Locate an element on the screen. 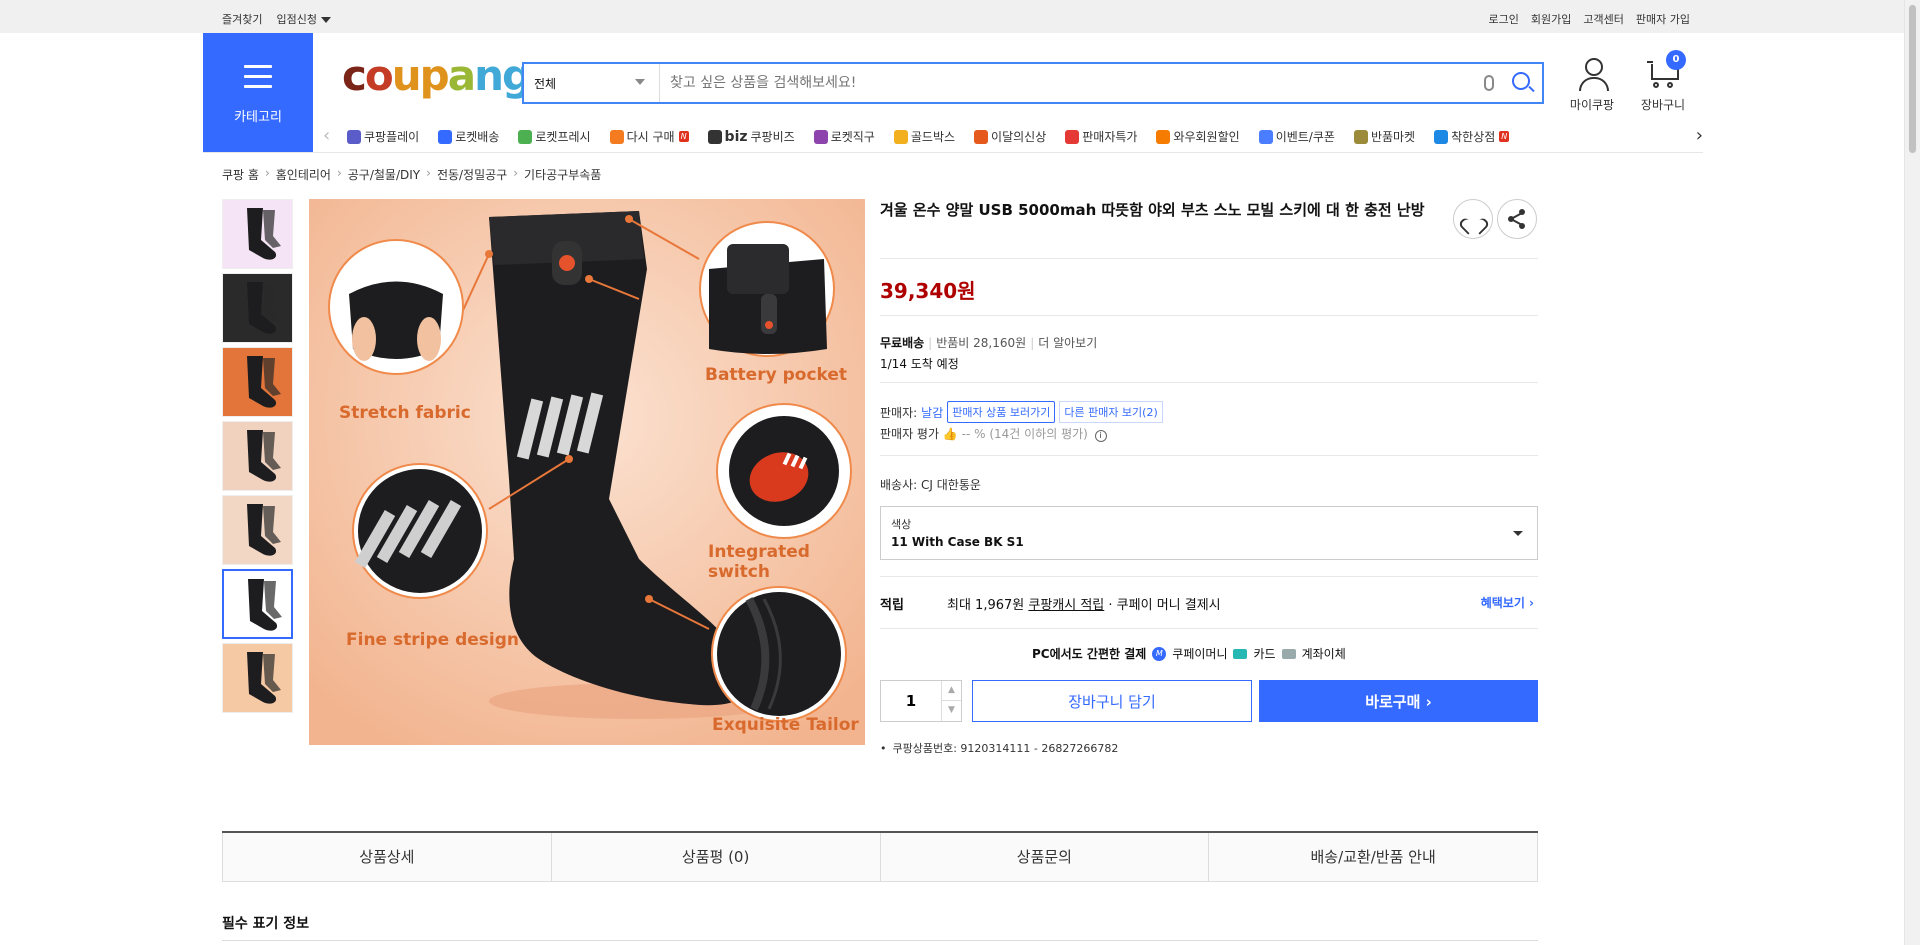 The image size is (1920, 945). hamburger-icon is located at coordinates (258, 80).